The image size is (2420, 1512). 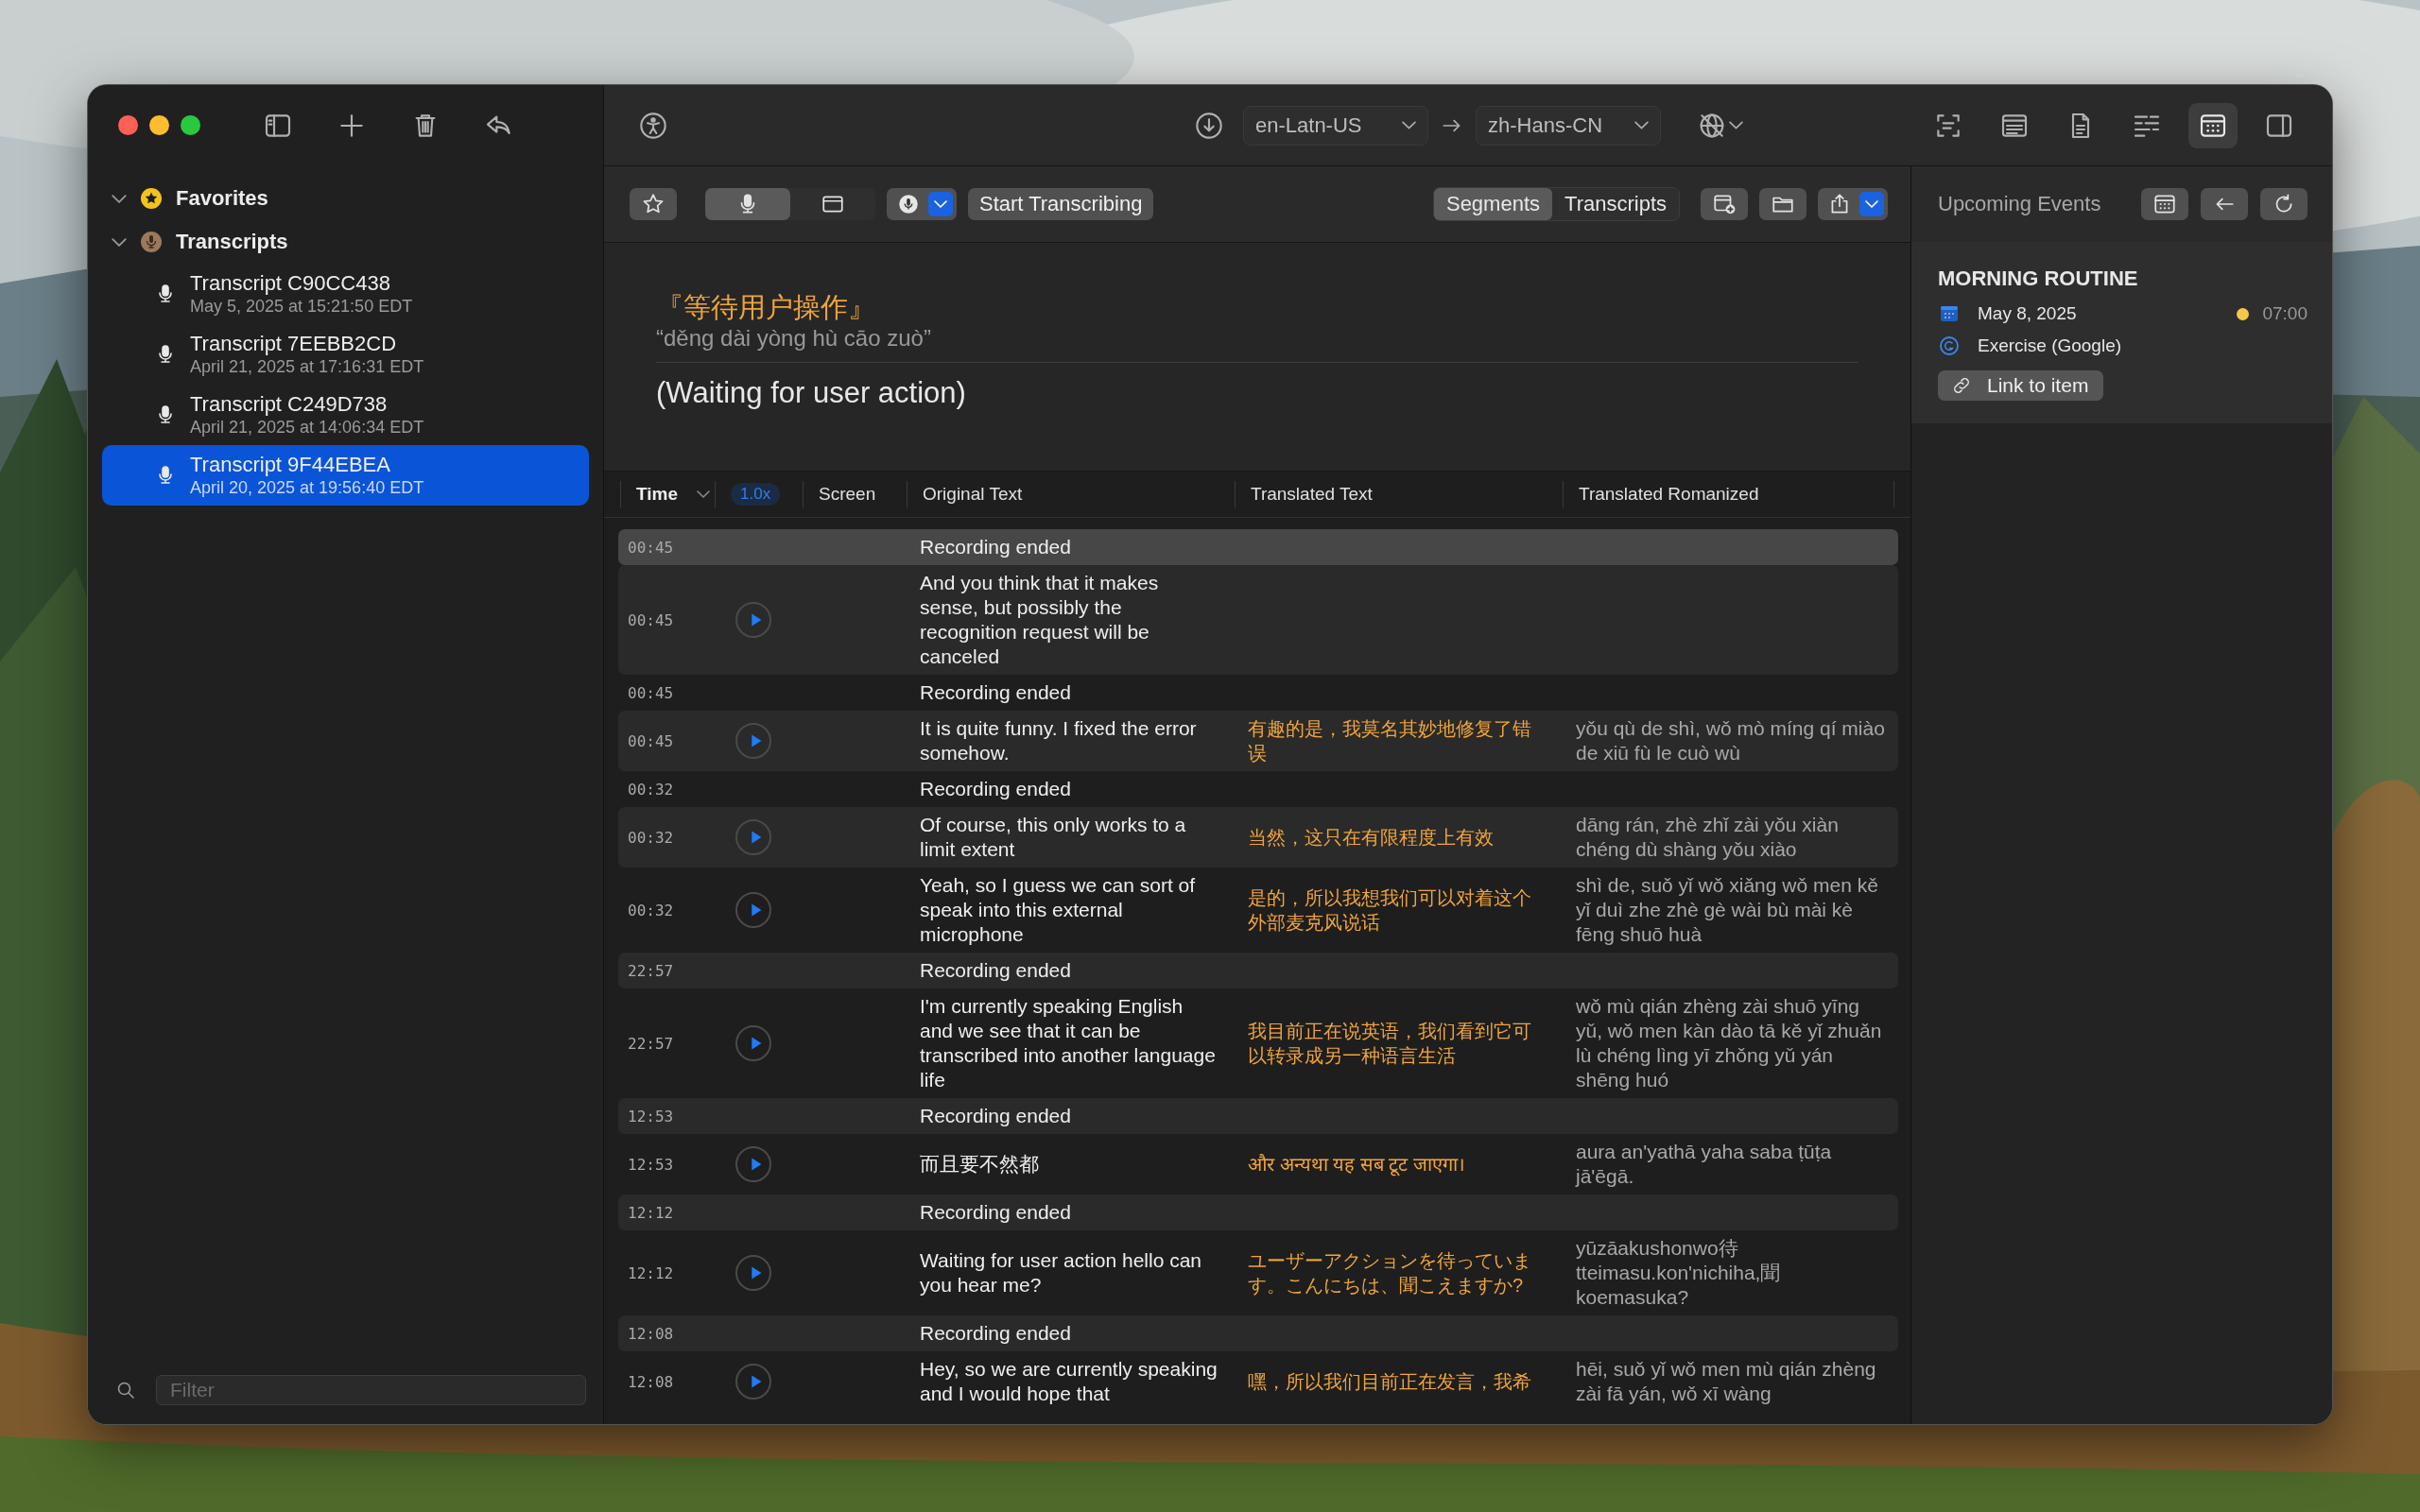 What do you see at coordinates (290, 465) in the screenshot?
I see `item-title: Transcript 9F44EBEA` at bounding box center [290, 465].